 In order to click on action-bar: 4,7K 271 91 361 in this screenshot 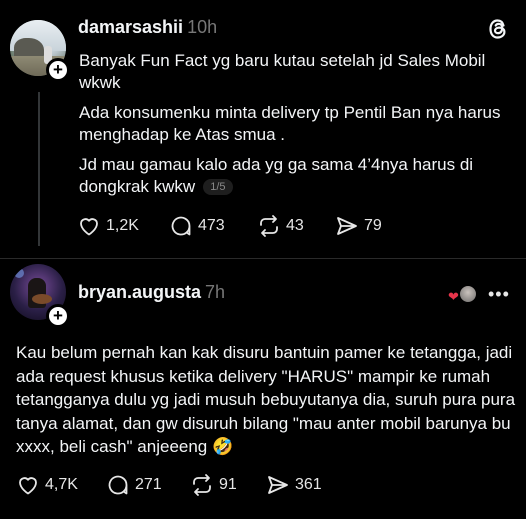, I will do `click(169, 485)`.